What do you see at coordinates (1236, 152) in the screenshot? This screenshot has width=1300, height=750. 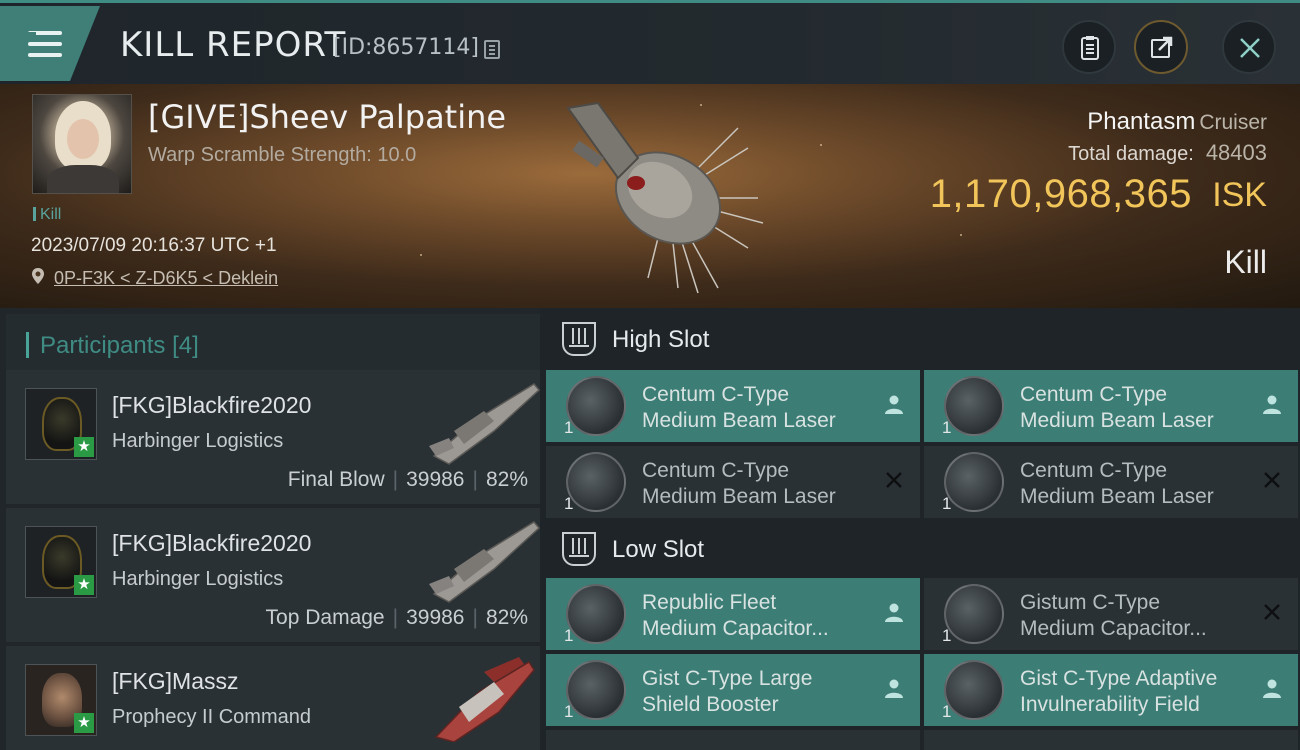 I see `total-damage-value: 48403` at bounding box center [1236, 152].